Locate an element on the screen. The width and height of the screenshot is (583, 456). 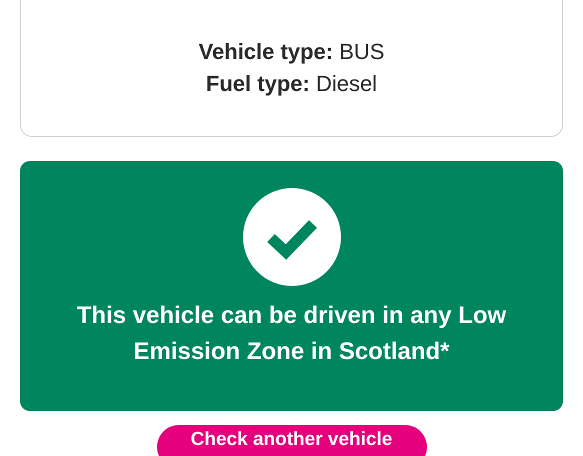
detail-text: Vehicle type: BUS is located at coordinates (291, 52).